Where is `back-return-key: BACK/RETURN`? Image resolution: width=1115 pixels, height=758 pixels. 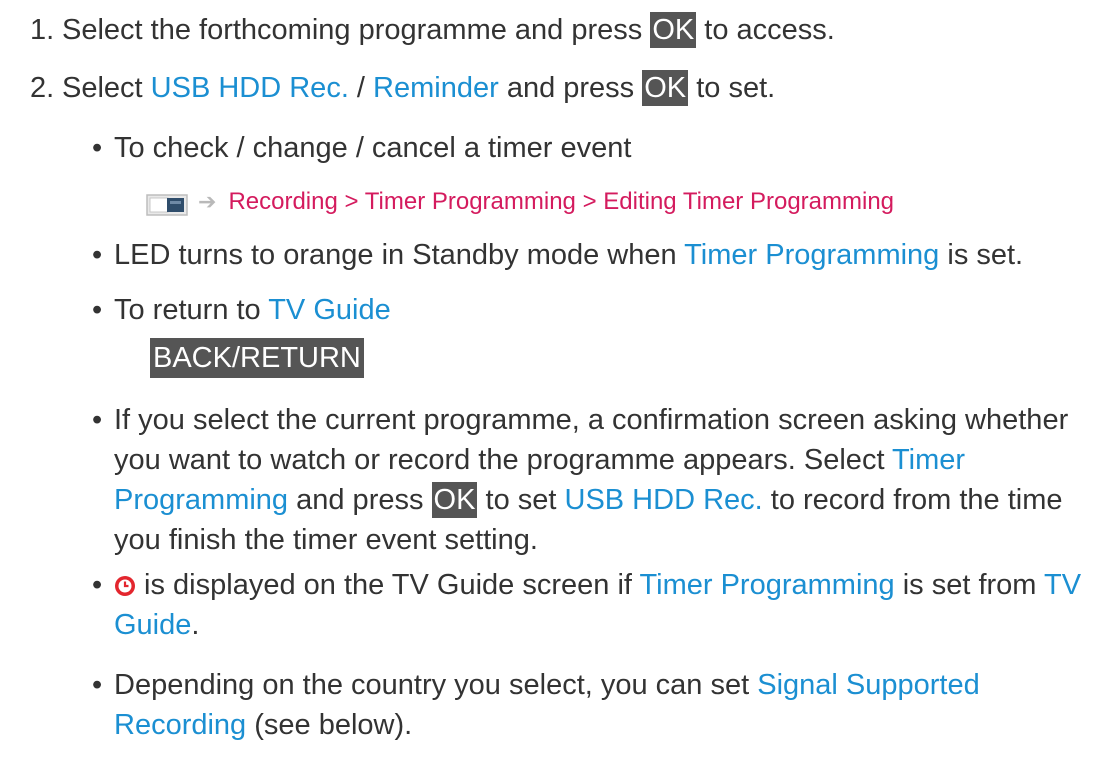 back-return-key: BACK/RETURN is located at coordinates (257, 358).